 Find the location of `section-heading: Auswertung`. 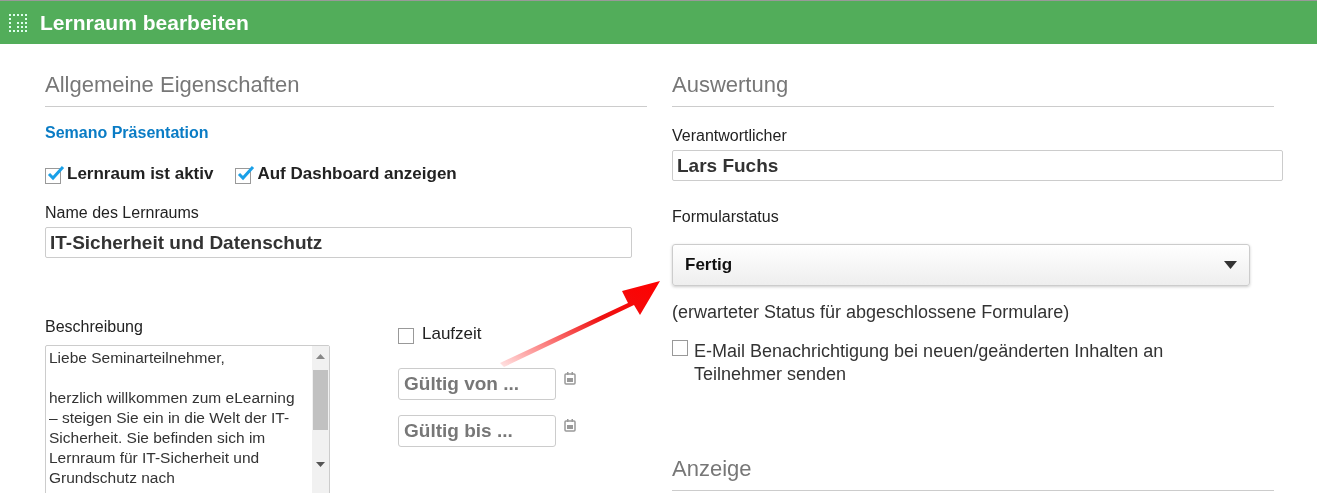

section-heading: Auswertung is located at coordinates (973, 75).